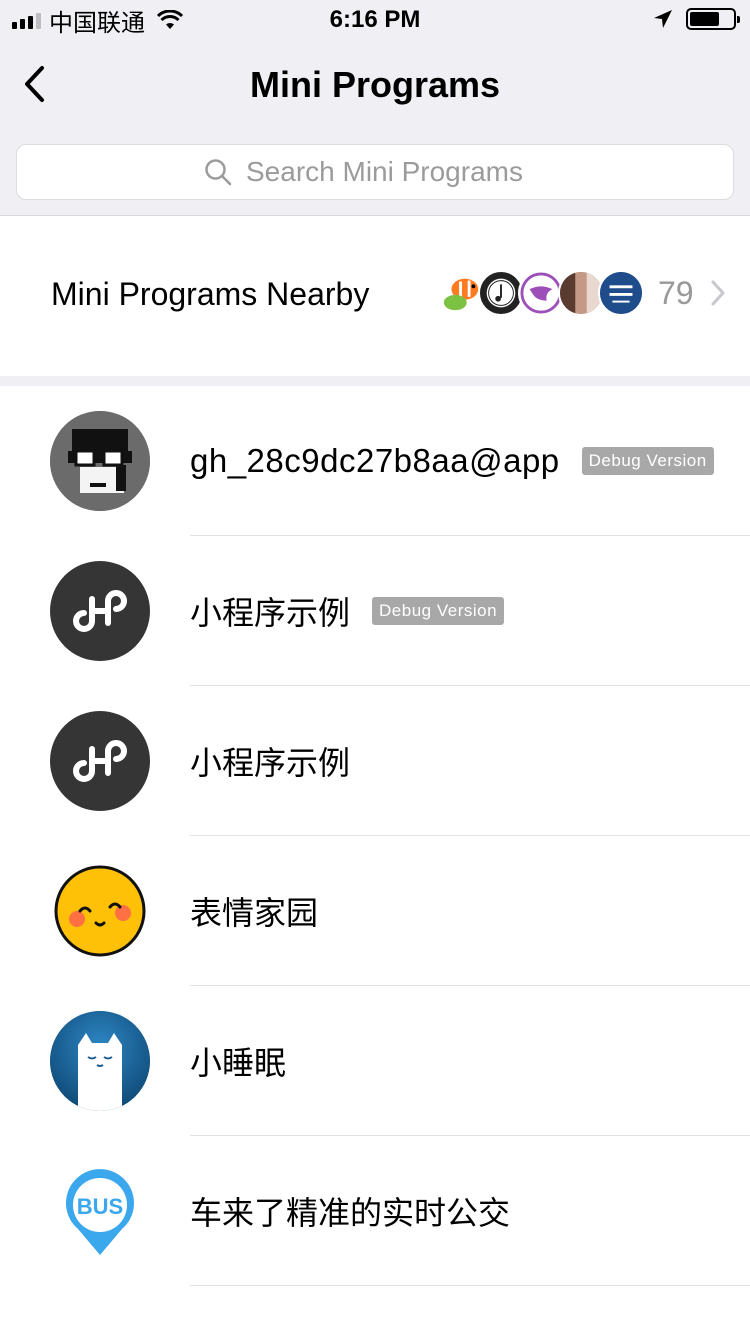  Describe the element at coordinates (100, 911) in the screenshot. I see `smiley-face-icon` at that location.